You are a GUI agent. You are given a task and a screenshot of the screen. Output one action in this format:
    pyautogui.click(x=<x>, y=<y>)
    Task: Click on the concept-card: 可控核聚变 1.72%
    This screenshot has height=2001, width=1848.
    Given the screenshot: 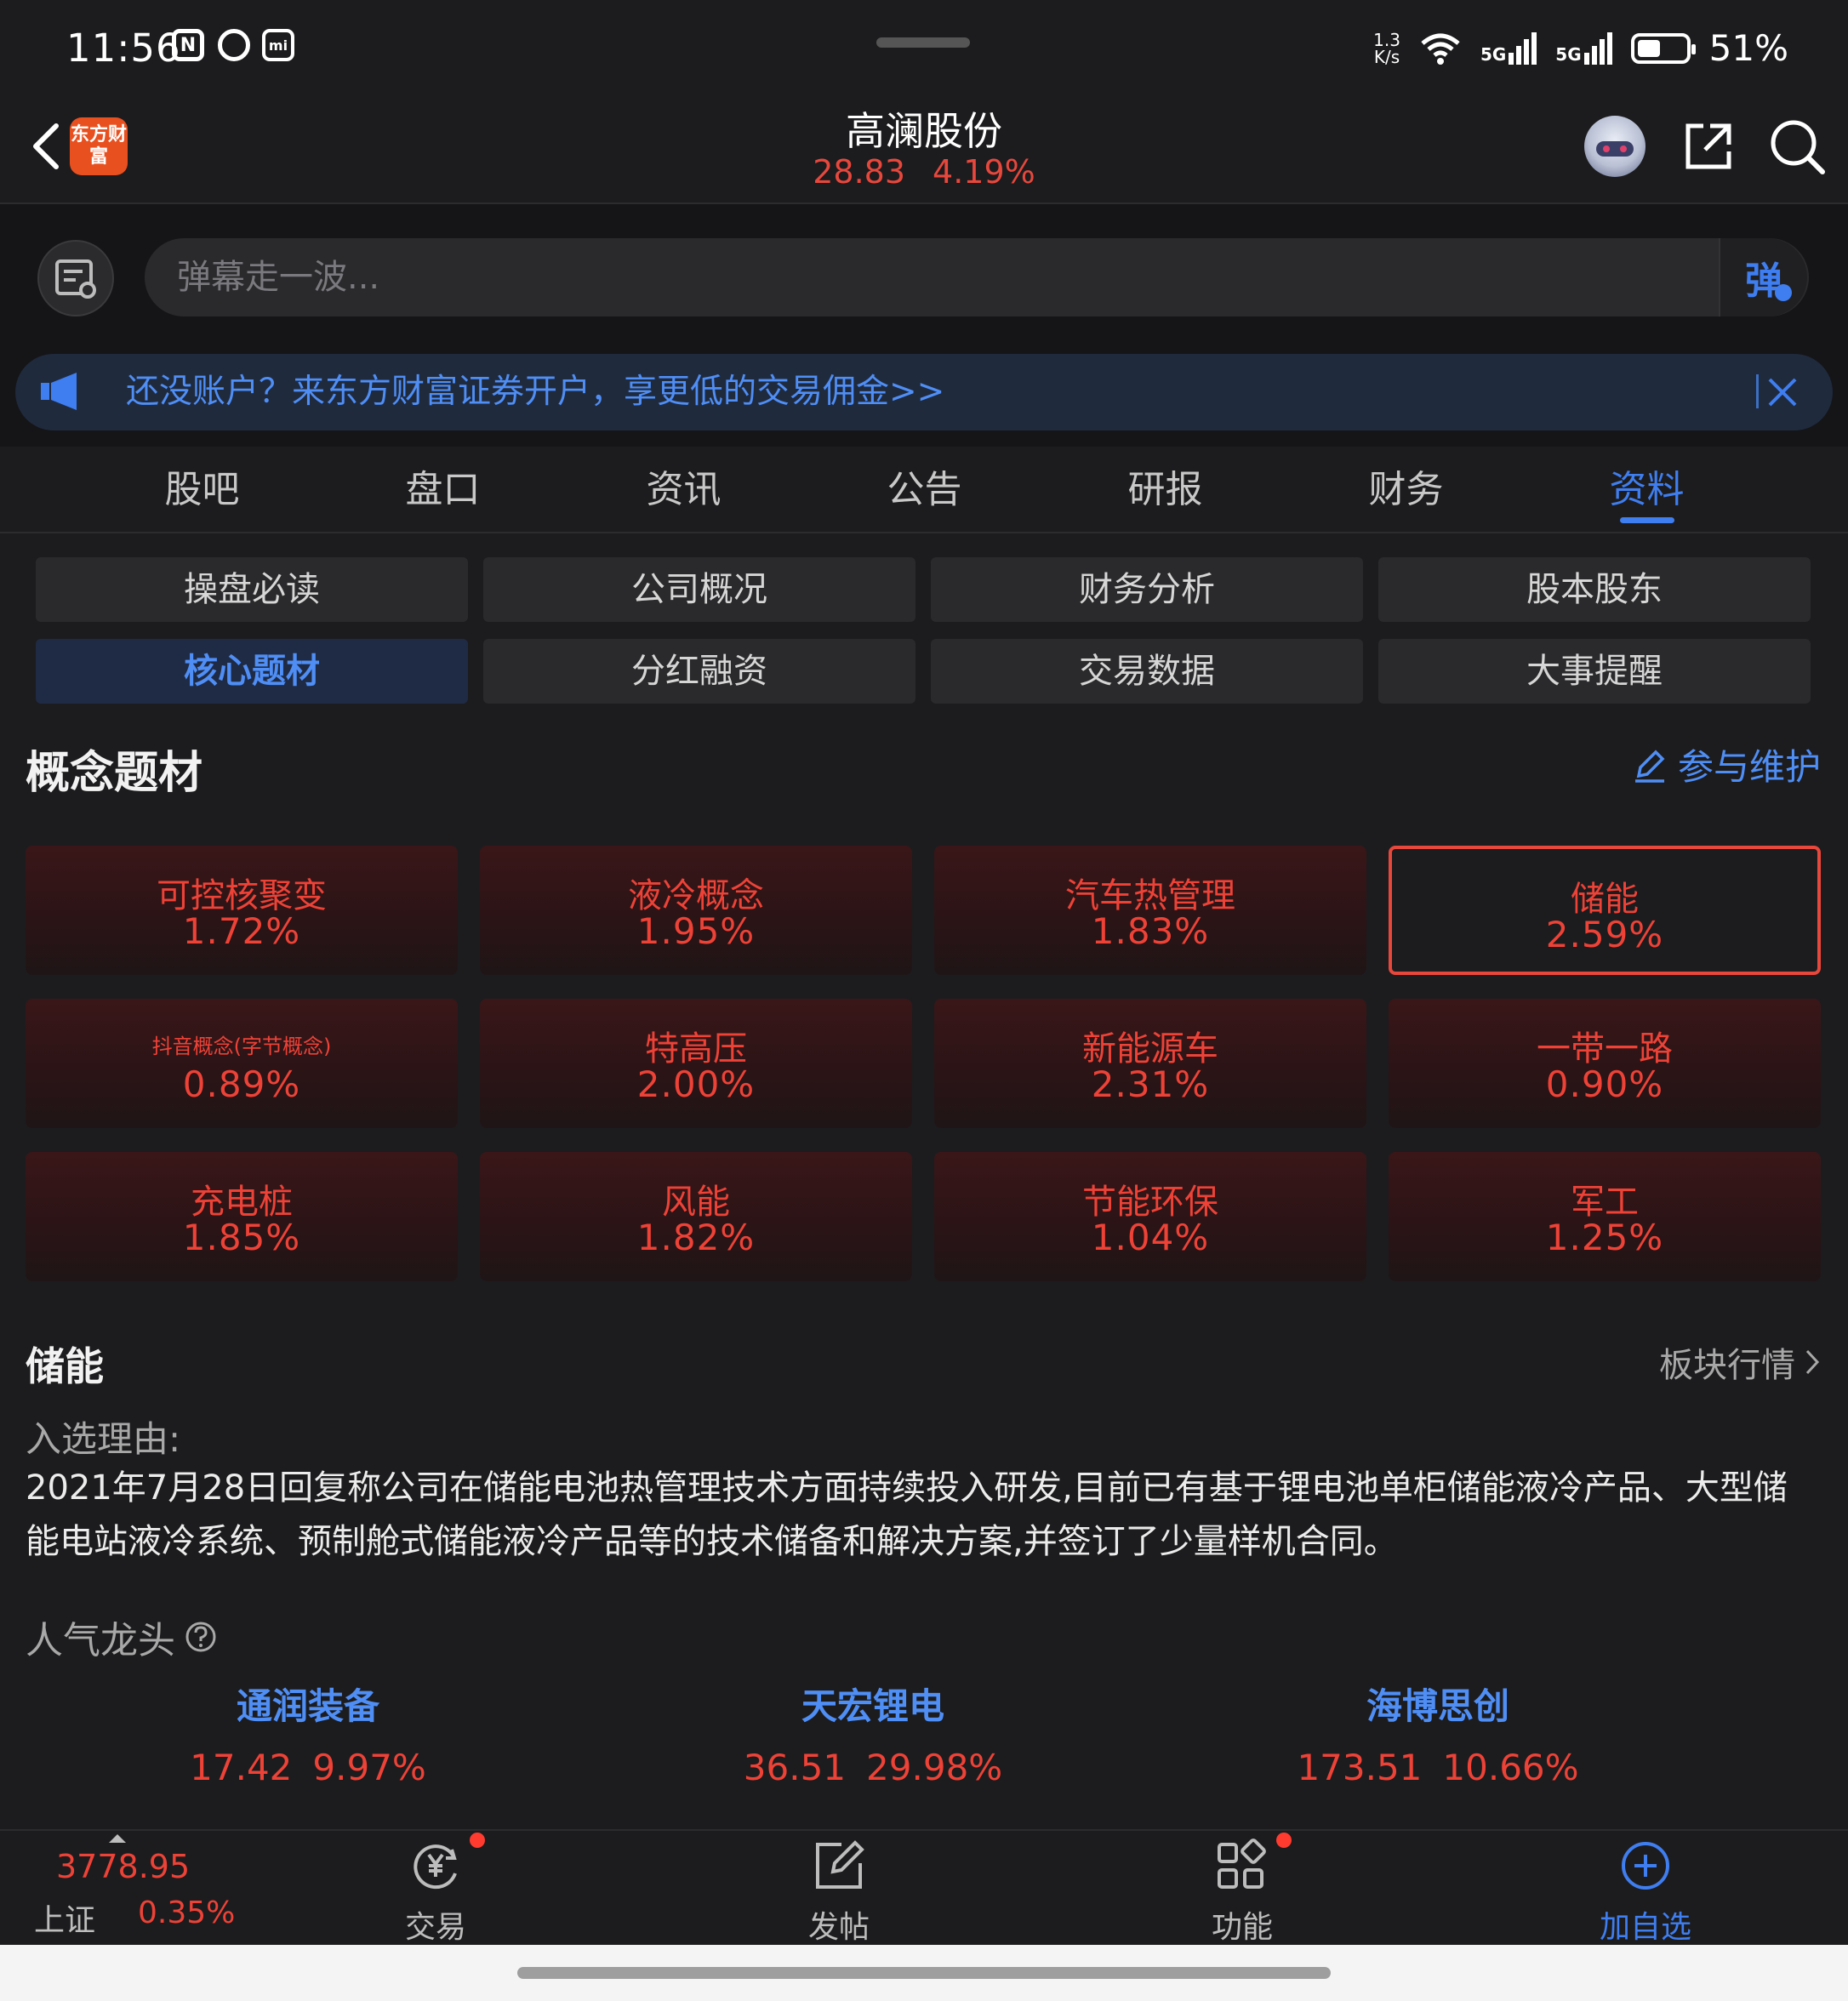 What is the action you would take?
    pyautogui.click(x=242, y=910)
    